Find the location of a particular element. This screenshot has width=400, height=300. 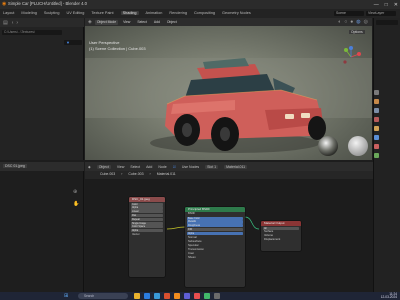

node-view-menu: View is located at coordinates (121, 167).